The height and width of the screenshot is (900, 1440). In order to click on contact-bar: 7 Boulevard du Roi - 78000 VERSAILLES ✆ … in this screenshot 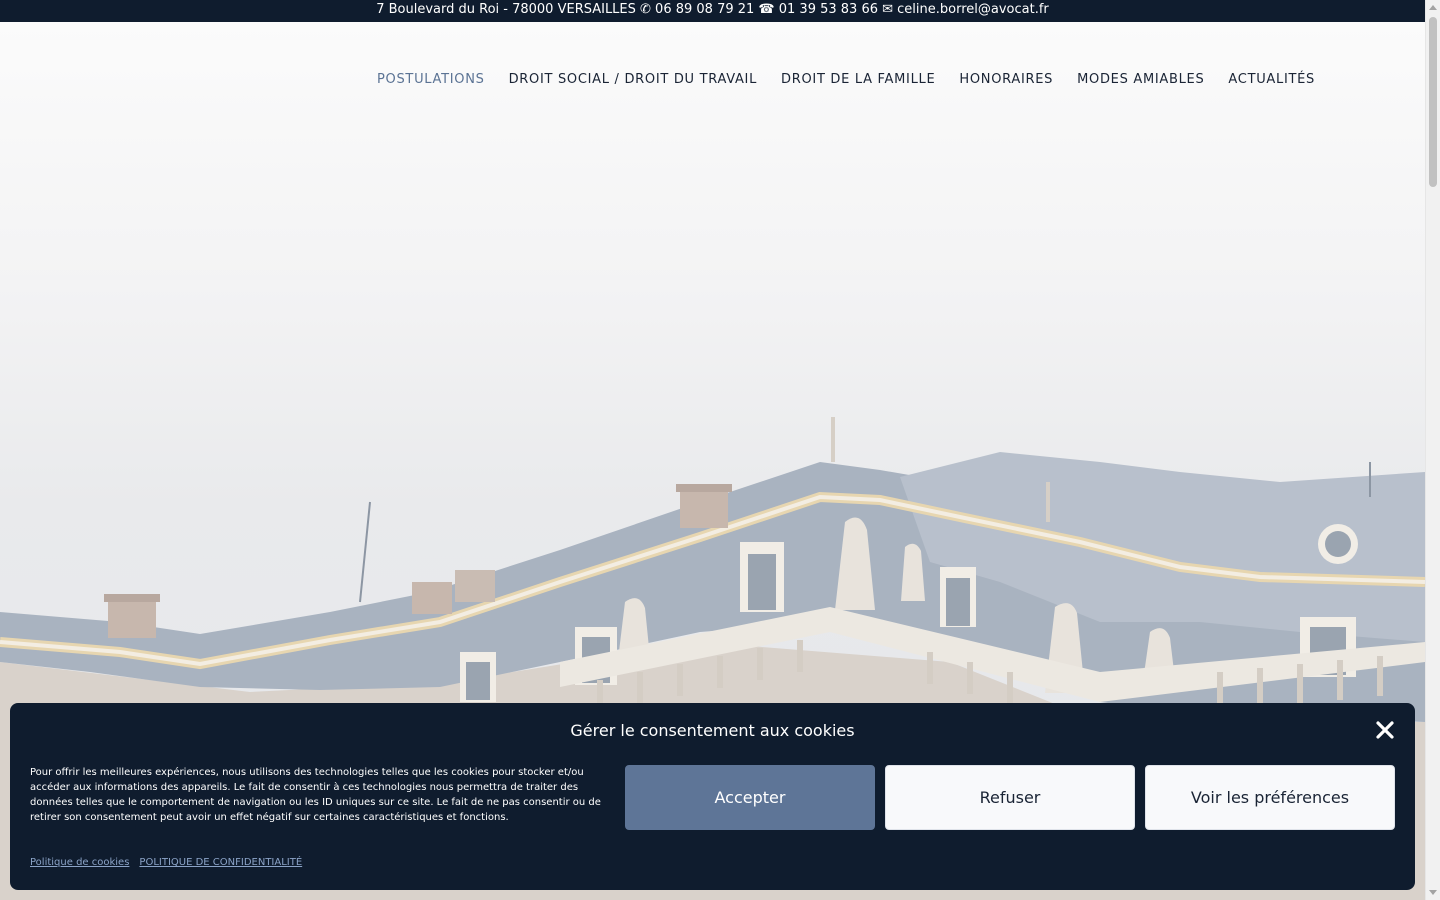, I will do `click(712, 11)`.